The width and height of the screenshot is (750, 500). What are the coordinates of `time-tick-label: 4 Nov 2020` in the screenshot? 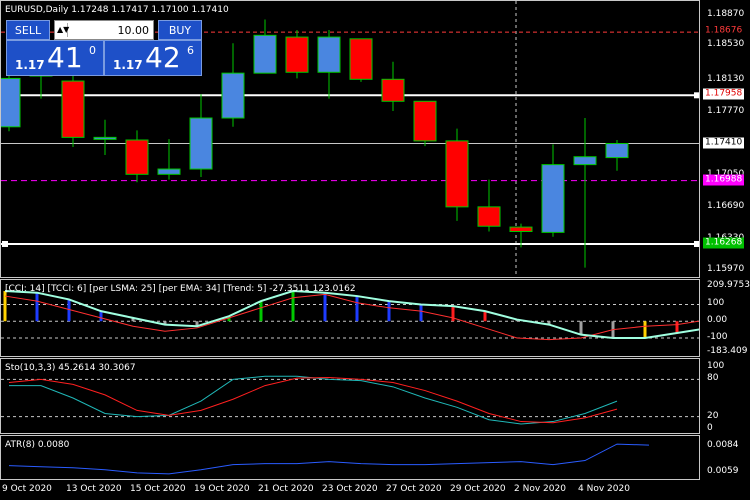 It's located at (604, 489).